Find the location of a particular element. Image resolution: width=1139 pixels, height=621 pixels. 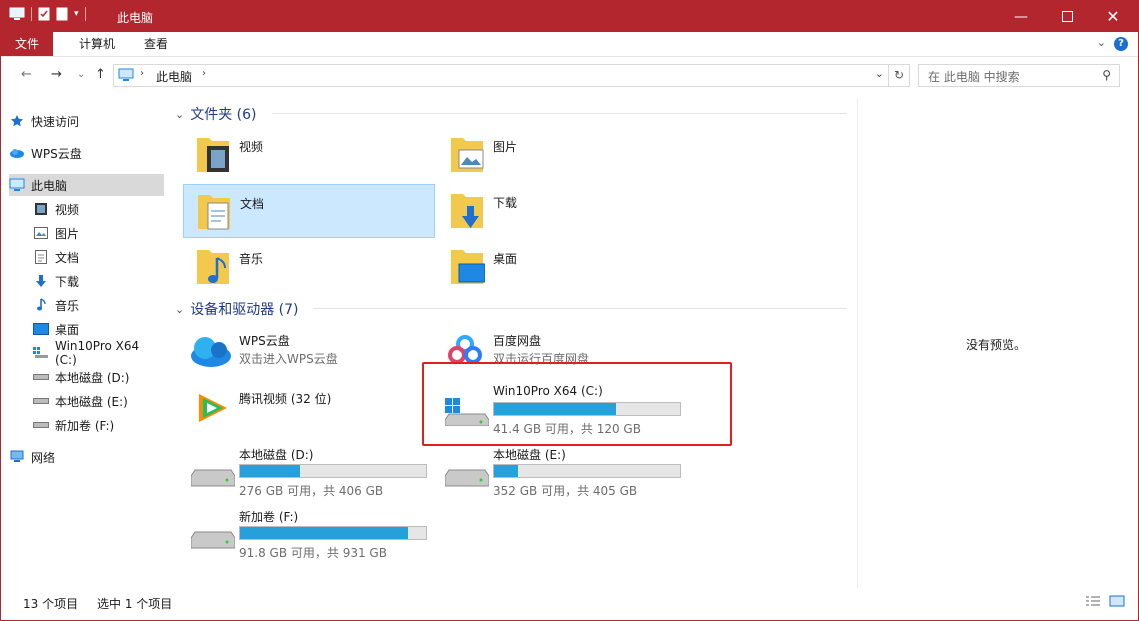

folders-group-header: ⌄ 文件夹 (6) is located at coordinates (216, 114).